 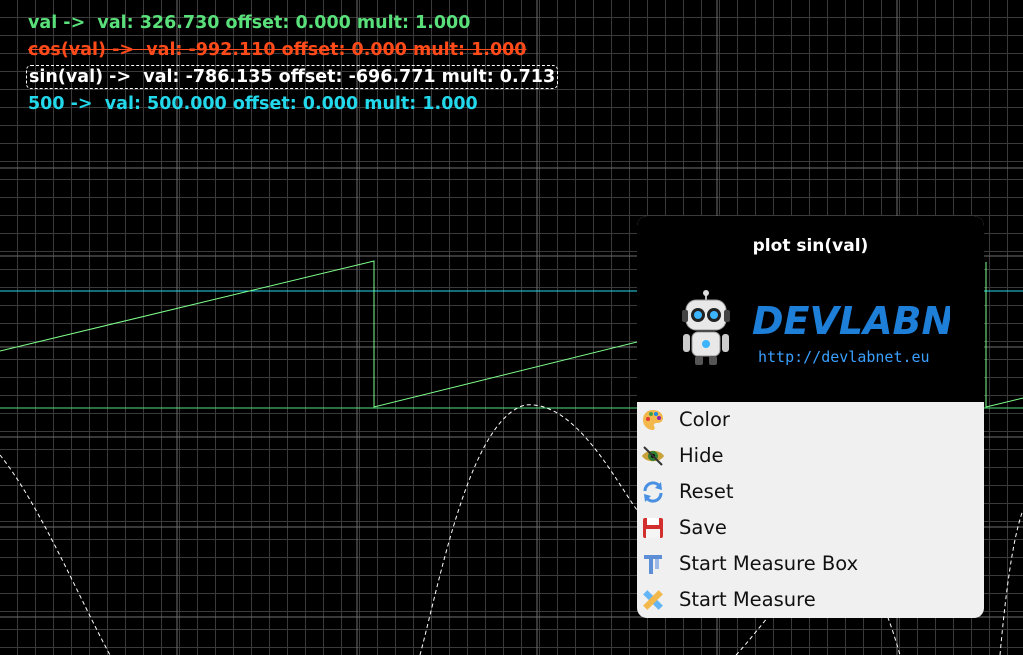 What do you see at coordinates (653, 600) in the screenshot?
I see `ruler-icon` at bounding box center [653, 600].